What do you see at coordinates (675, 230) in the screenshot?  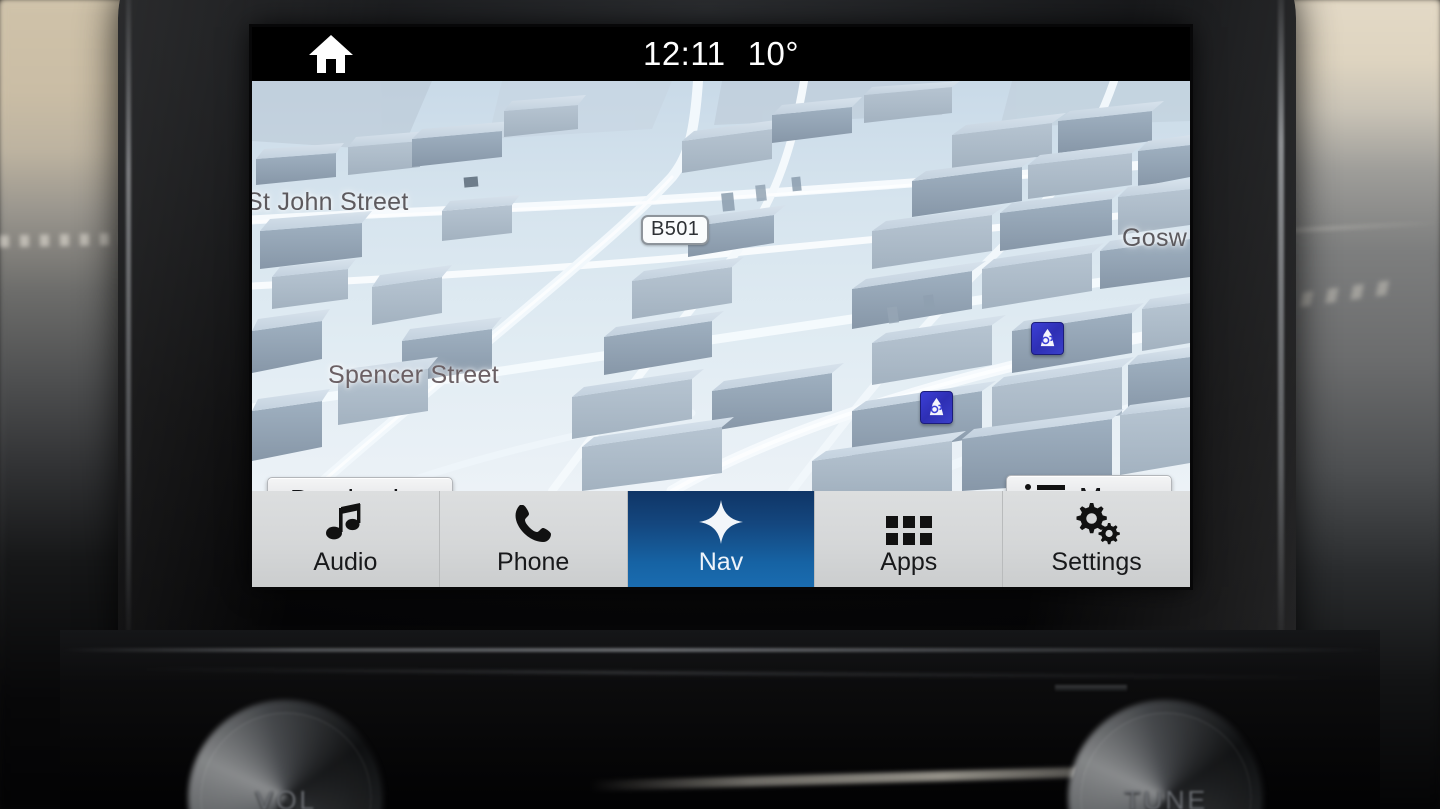 I see `road-shield-b501: B501` at bounding box center [675, 230].